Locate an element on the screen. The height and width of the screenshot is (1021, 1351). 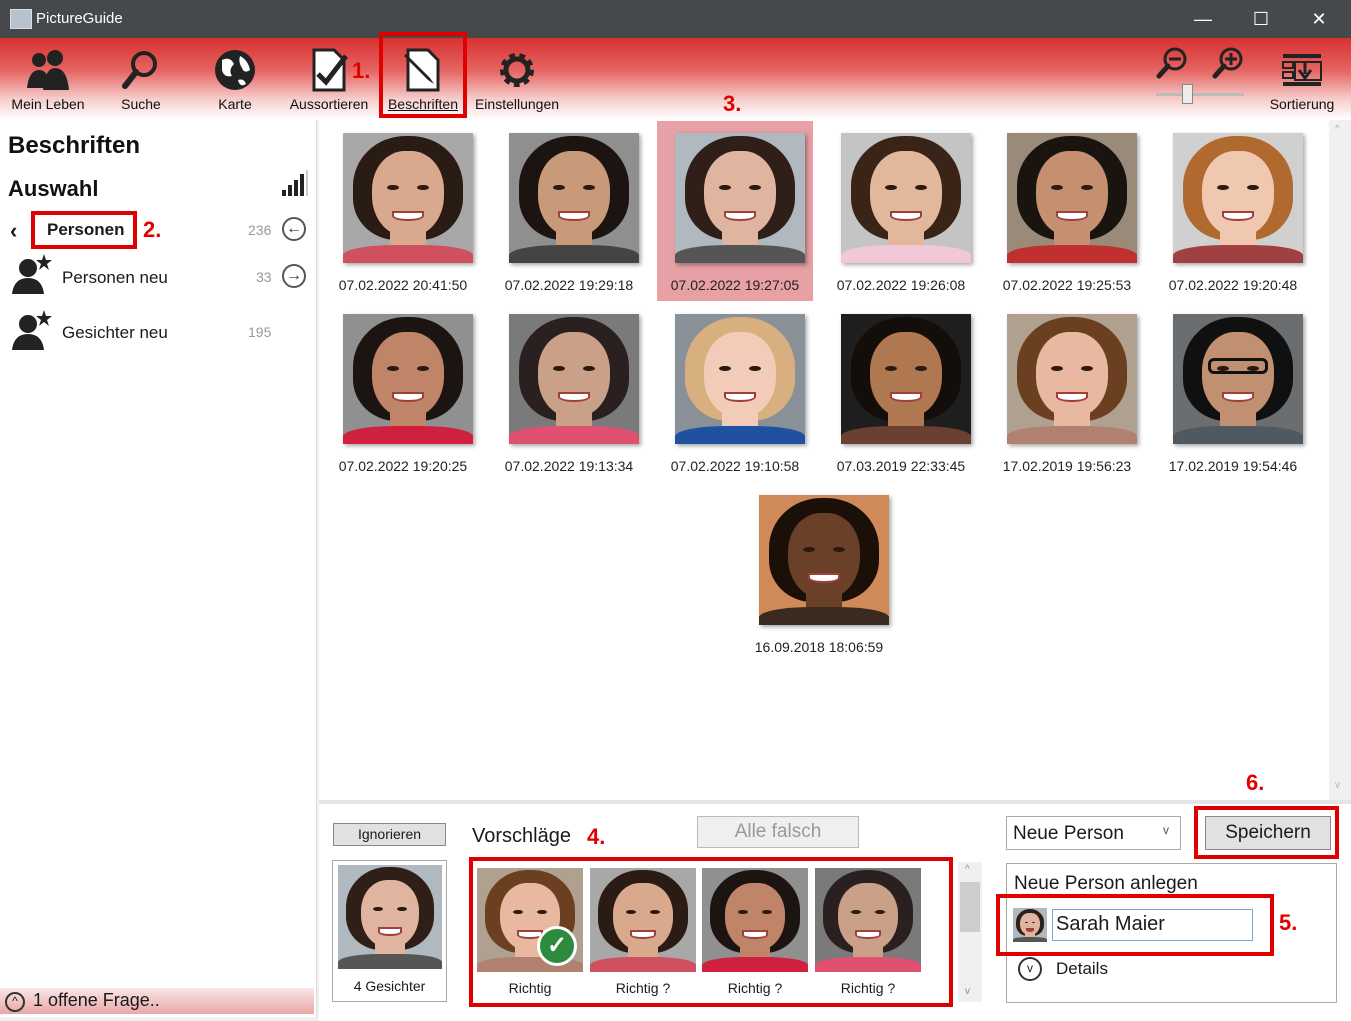
photo-thumbnail: 07.02.2022 19:20:48 is located at coordinates (1233, 211).